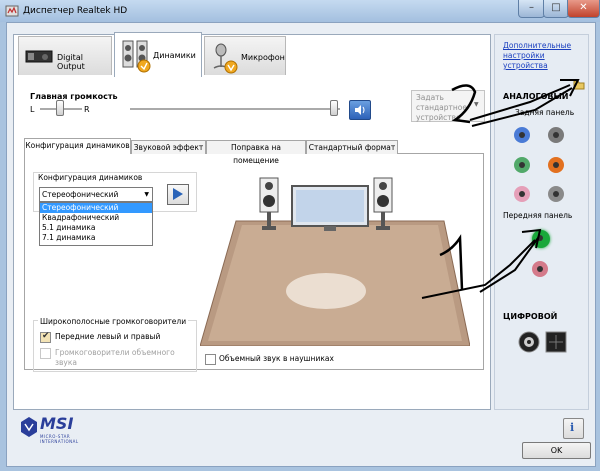  I want to click on info-button: i, so click(573, 428).